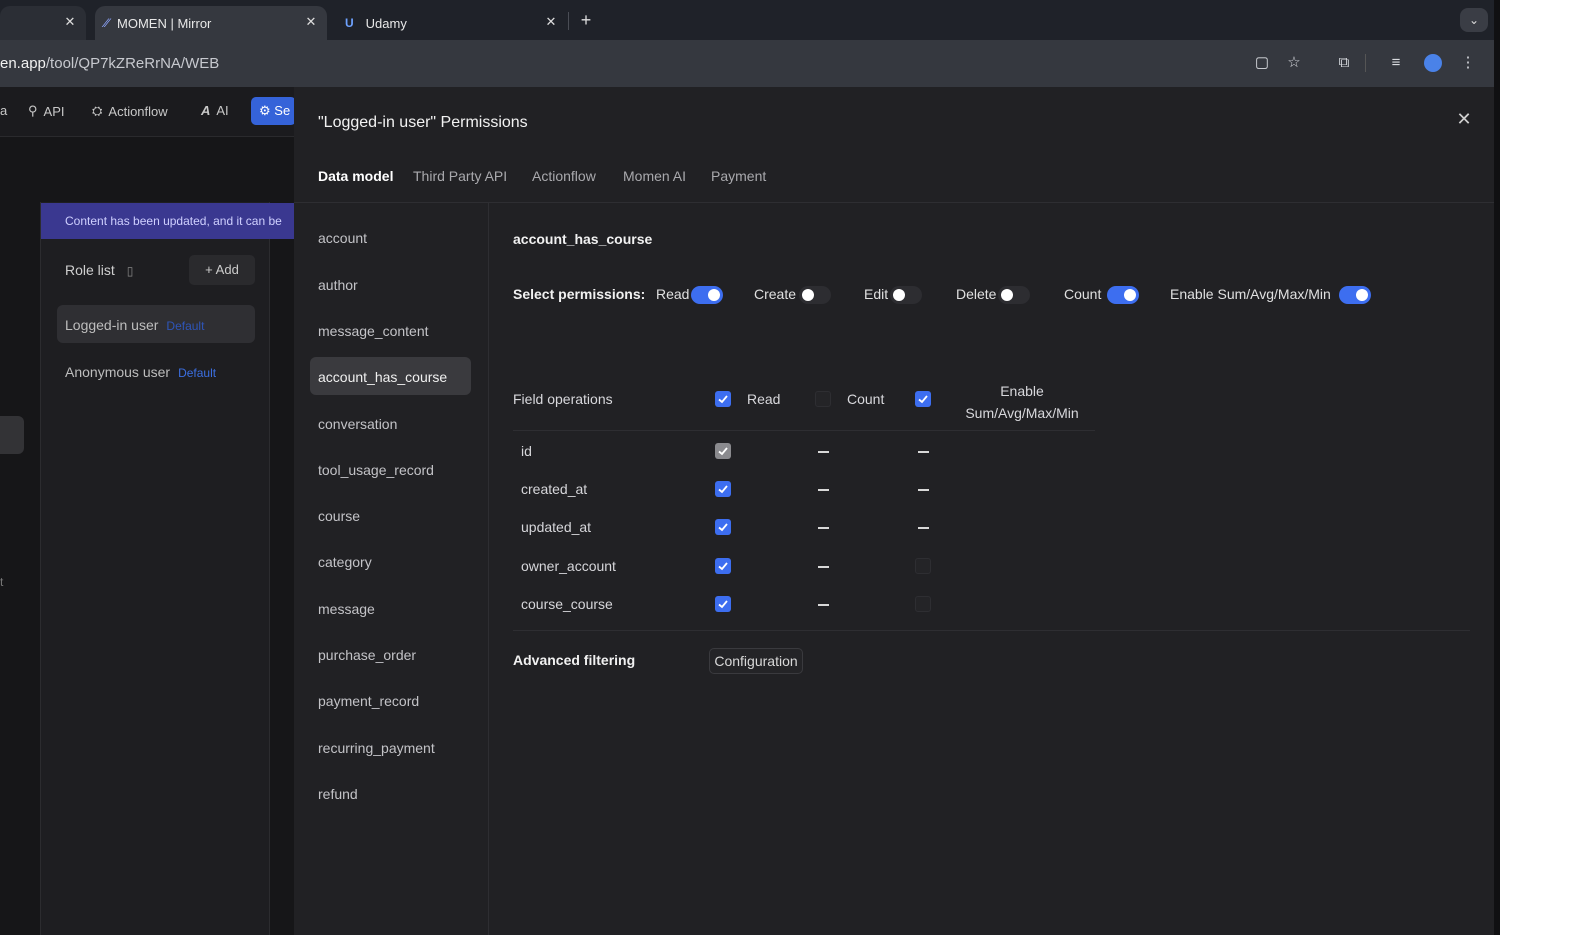 This screenshot has width=1590, height=935. I want to click on nav-item-actionflow: ⛭ Actionflow, so click(130, 111).